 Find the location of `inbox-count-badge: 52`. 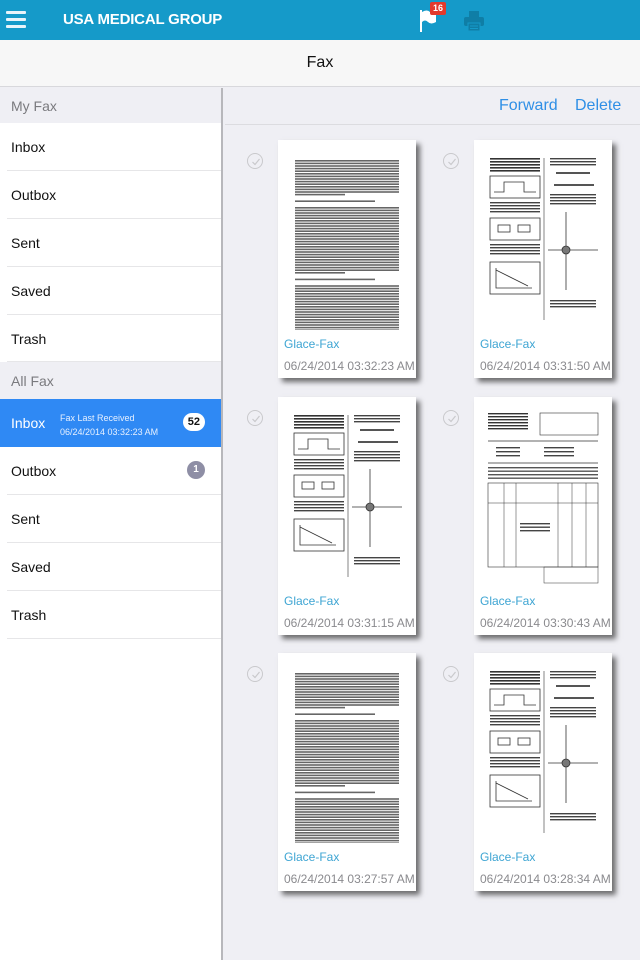

inbox-count-badge: 52 is located at coordinates (193, 422).